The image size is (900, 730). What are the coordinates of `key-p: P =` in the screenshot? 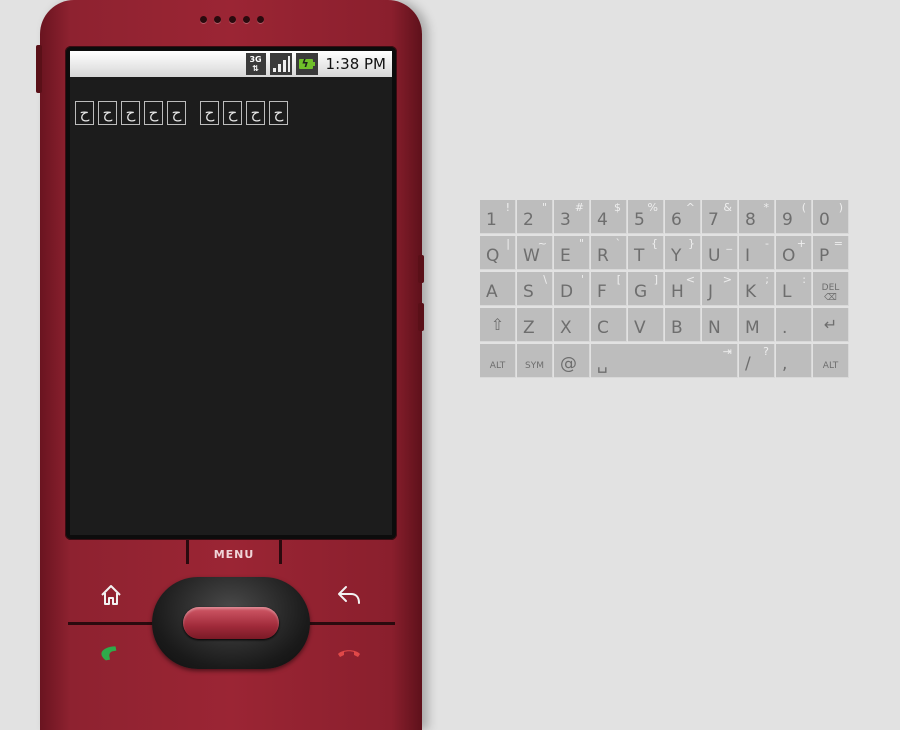 It's located at (831, 253).